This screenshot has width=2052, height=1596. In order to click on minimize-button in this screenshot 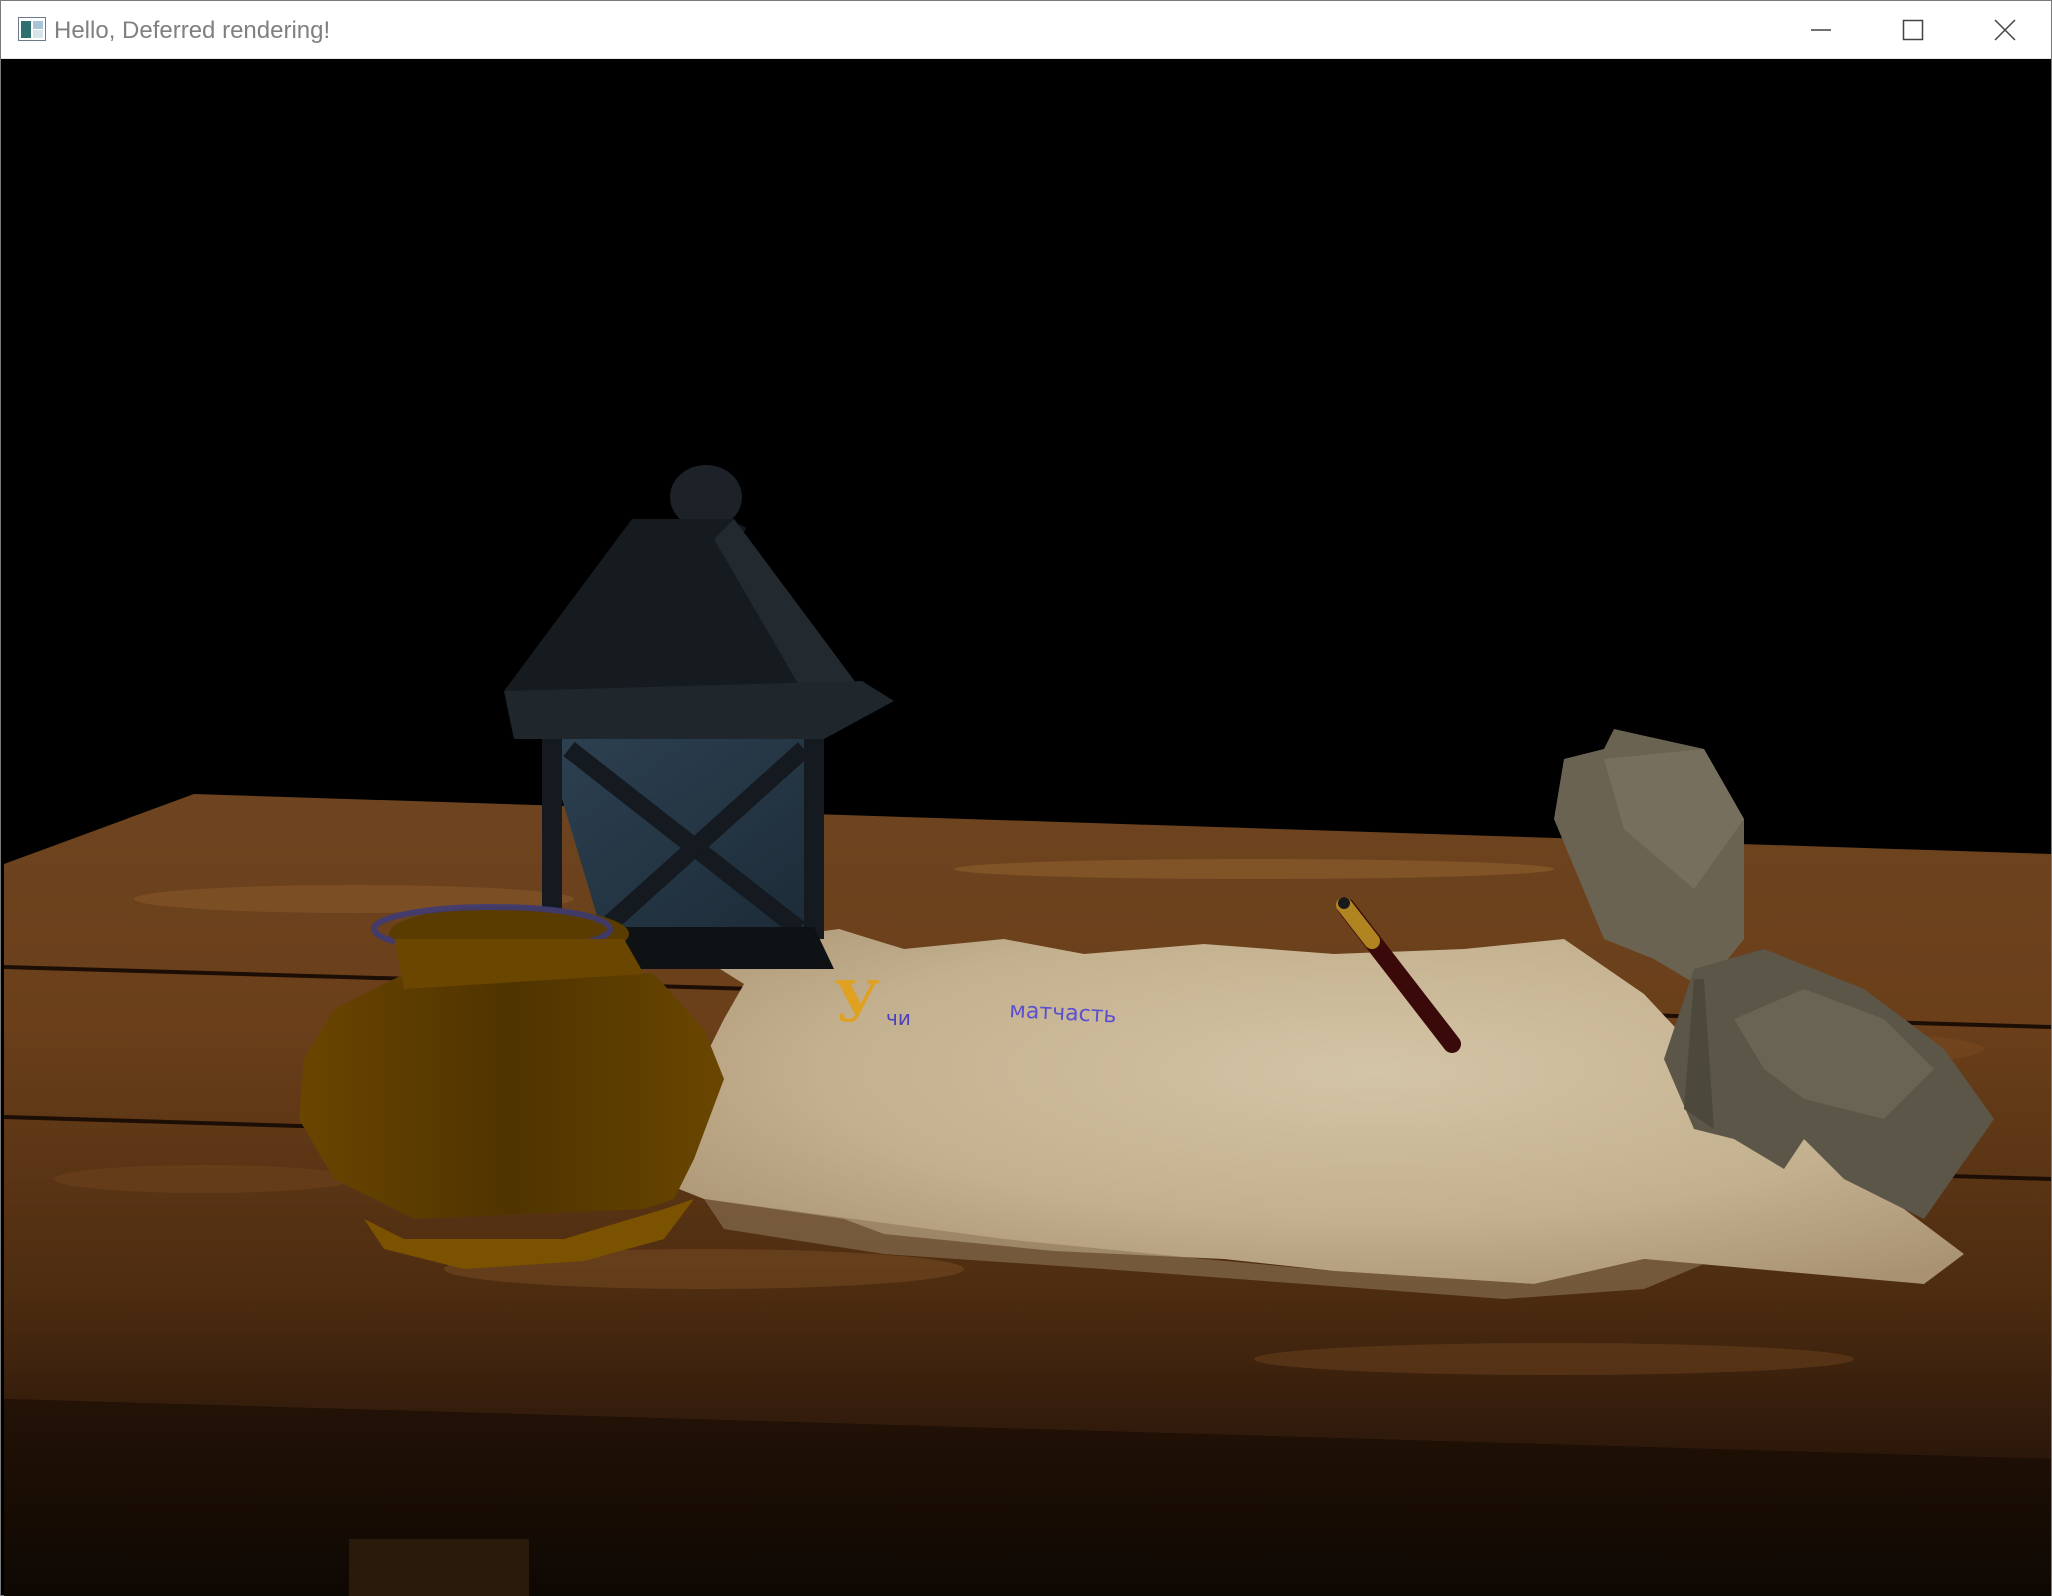, I will do `click(1821, 30)`.